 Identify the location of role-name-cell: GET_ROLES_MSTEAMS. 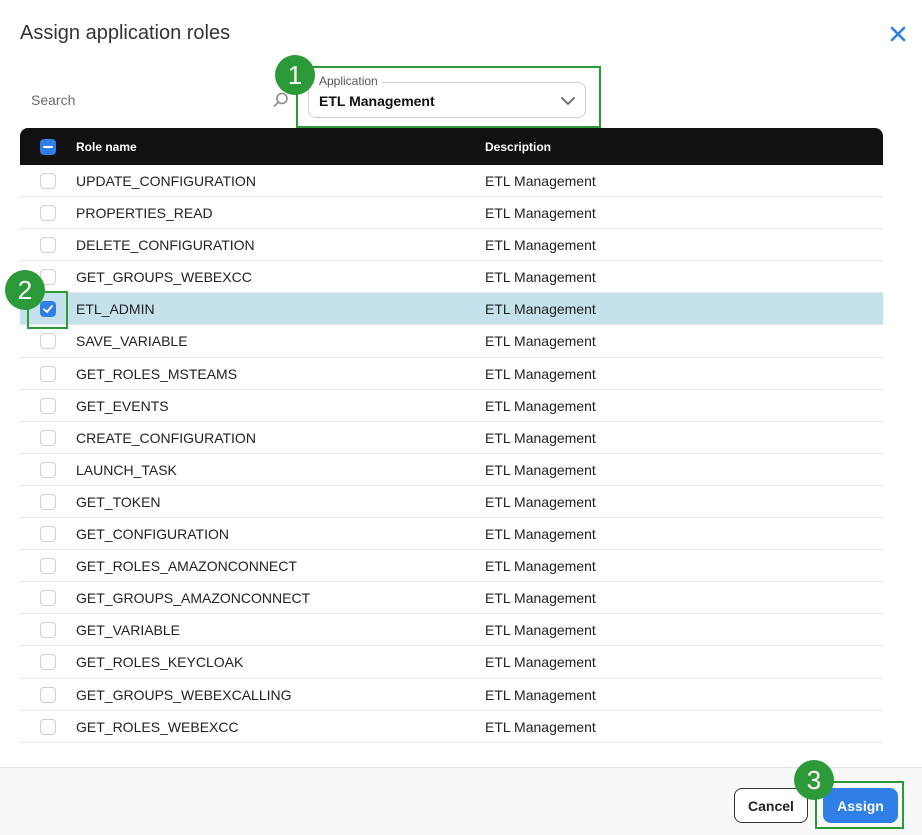
(157, 373).